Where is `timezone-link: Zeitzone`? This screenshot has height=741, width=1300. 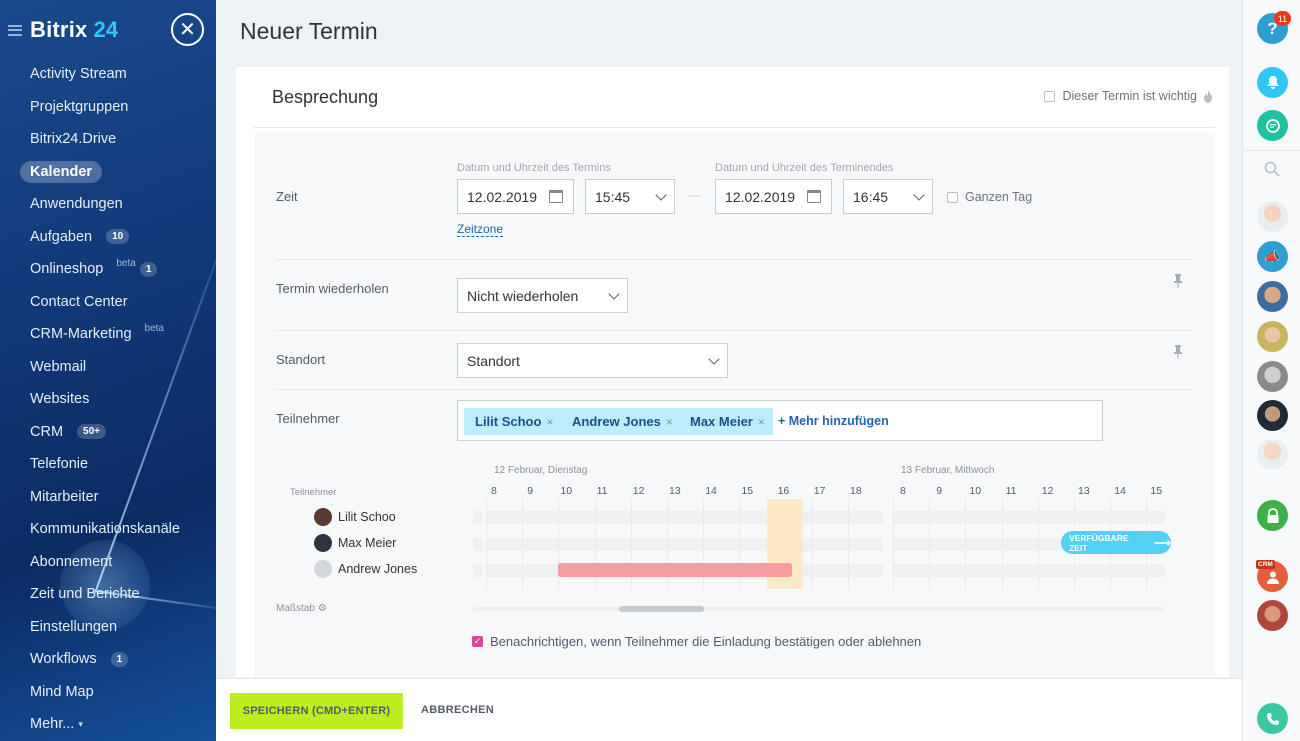
timezone-link: Zeitzone is located at coordinates (480, 229).